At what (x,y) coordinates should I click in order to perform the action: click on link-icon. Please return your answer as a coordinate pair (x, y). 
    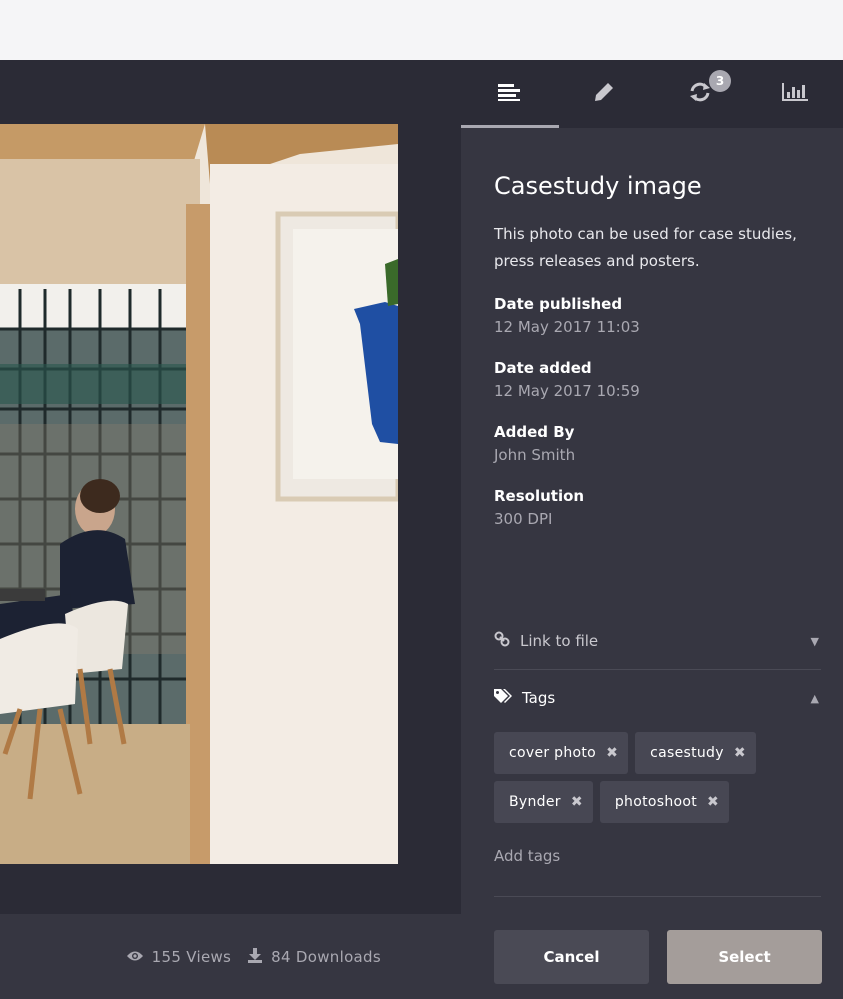
    Looking at the image, I should click on (502, 641).